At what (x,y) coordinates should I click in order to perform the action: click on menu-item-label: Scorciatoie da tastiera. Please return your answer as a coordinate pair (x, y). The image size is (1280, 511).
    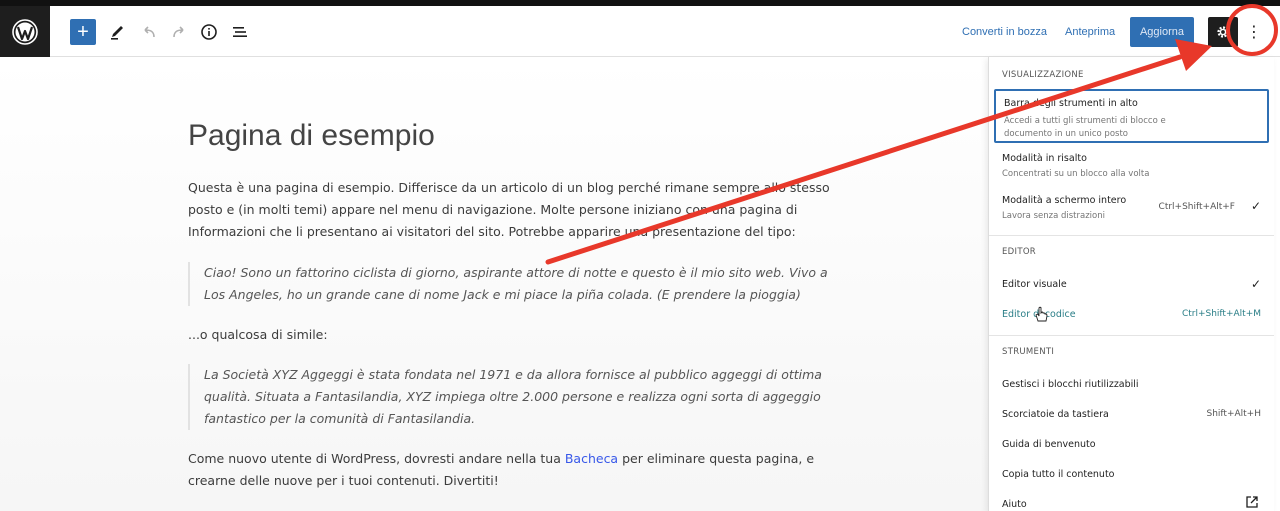
    Looking at the image, I should click on (1055, 414).